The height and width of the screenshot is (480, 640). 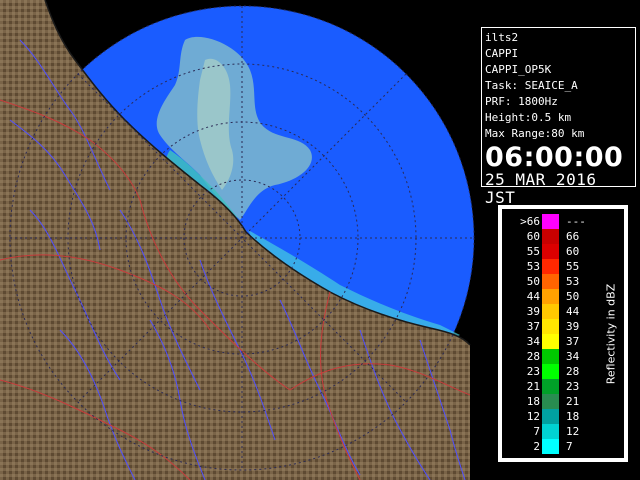 I want to click on max-range-label: Max Range:80 km, so click(x=535, y=133).